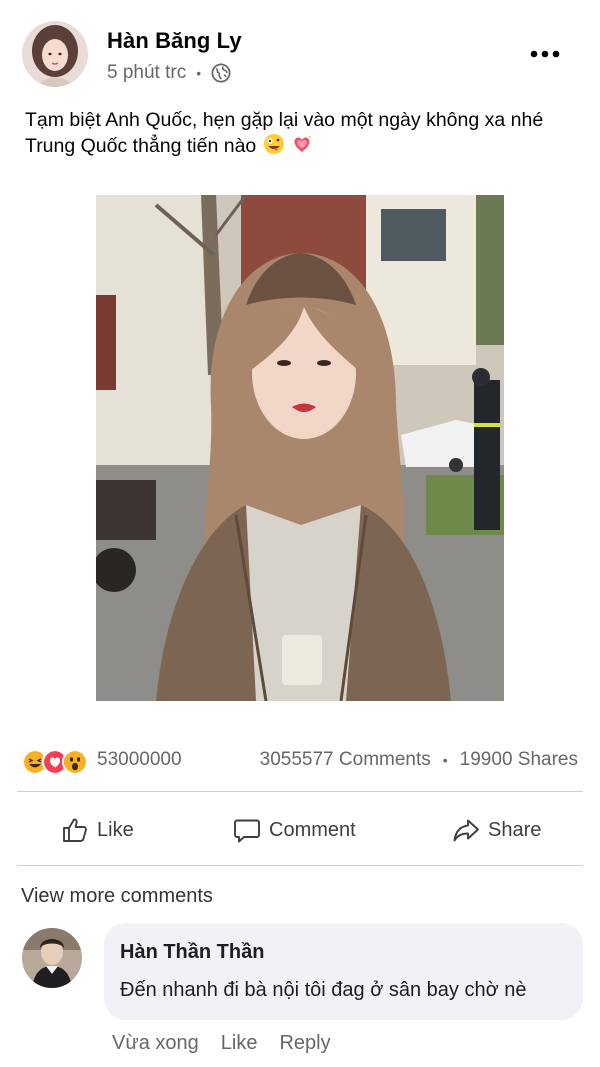 This screenshot has width=600, height=1067. I want to click on wow-reaction-icon, so click(75, 762).